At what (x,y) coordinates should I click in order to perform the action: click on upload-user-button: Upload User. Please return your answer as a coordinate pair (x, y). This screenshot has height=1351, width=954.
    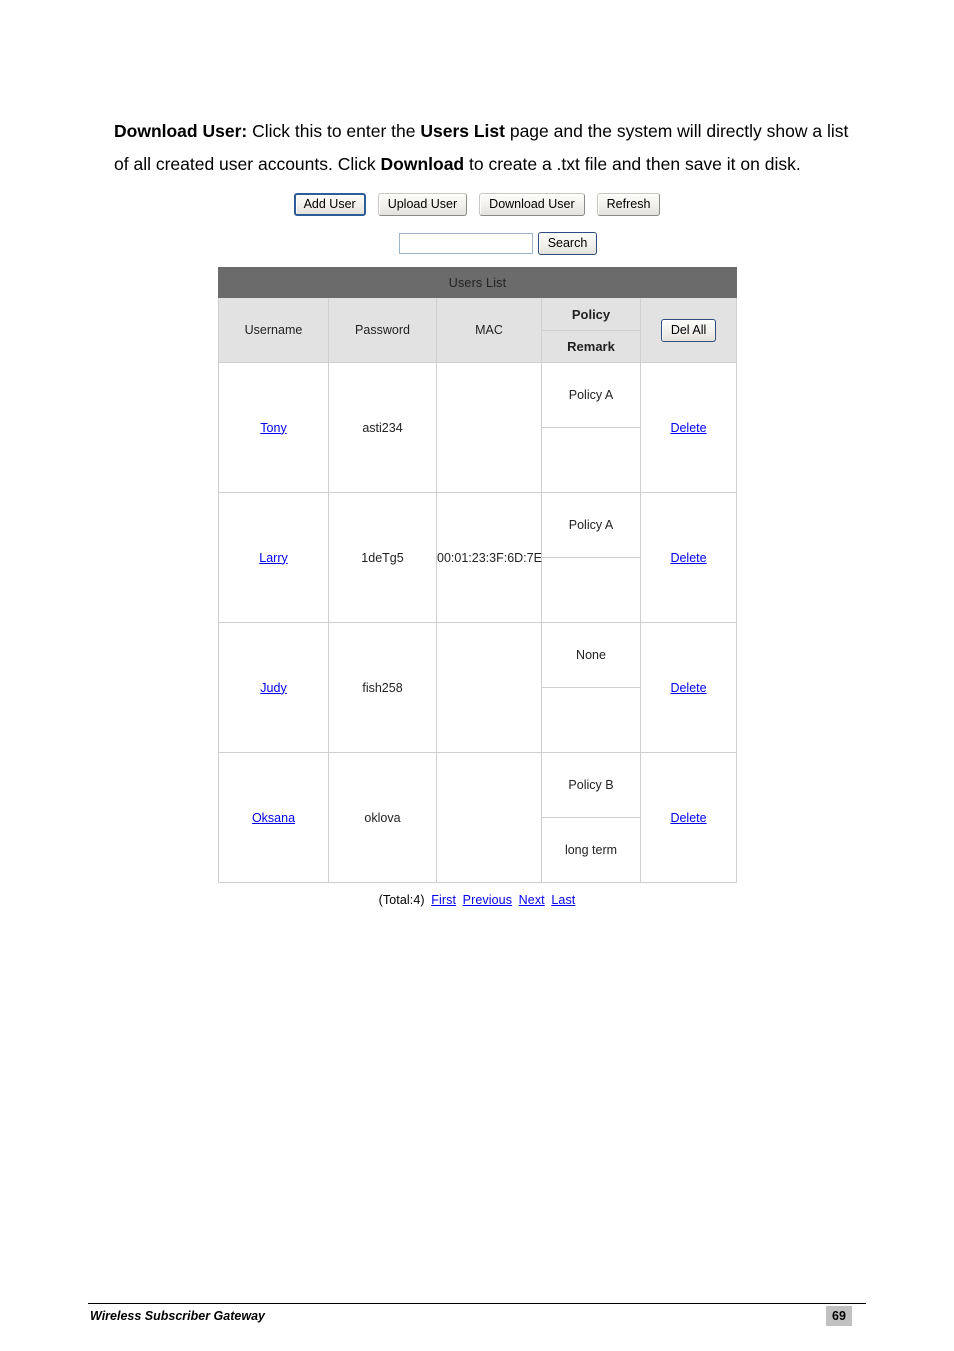
    Looking at the image, I should click on (422, 204).